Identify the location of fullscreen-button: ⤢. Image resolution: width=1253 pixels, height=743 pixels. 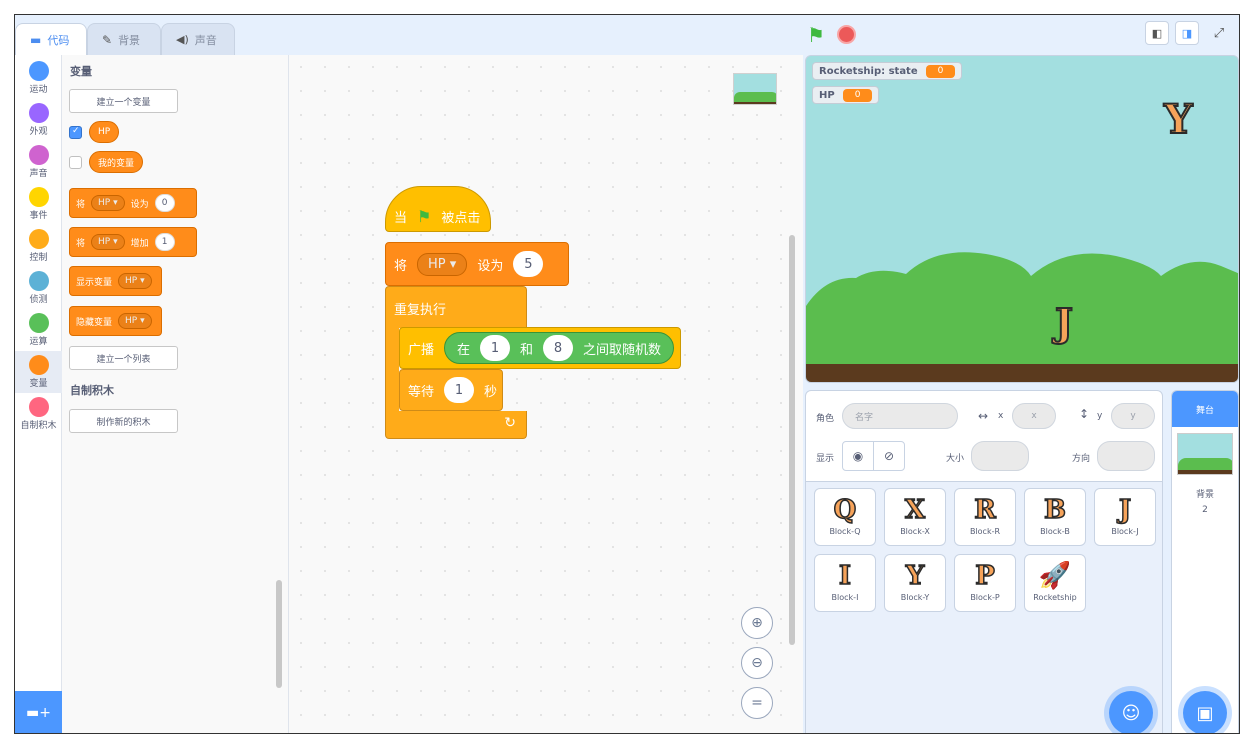
(1219, 33).